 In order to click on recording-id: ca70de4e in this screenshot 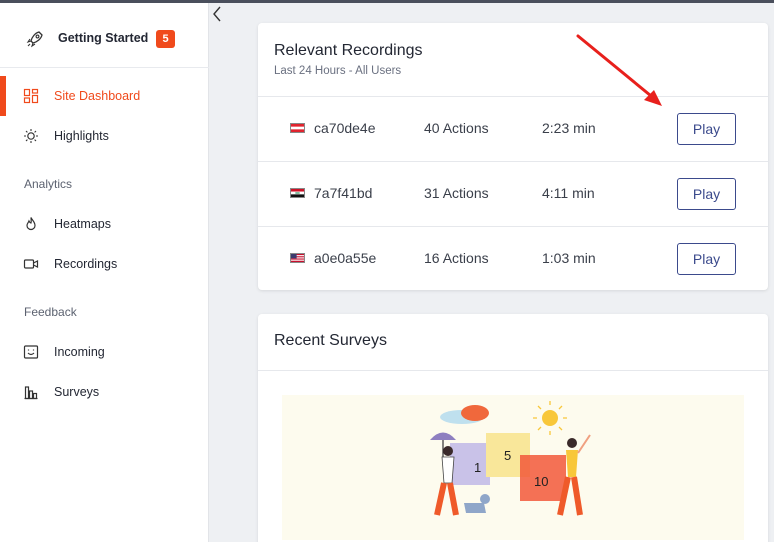, I will do `click(345, 128)`.